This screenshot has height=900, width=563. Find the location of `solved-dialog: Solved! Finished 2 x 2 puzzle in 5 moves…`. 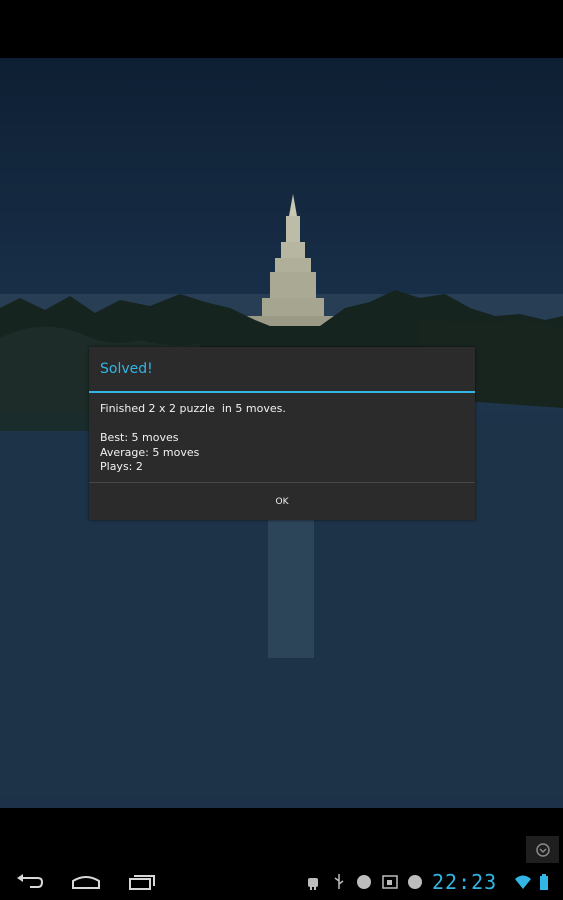

solved-dialog: Solved! Finished 2 x 2 puzzle in 5 moves… is located at coordinates (282, 433).